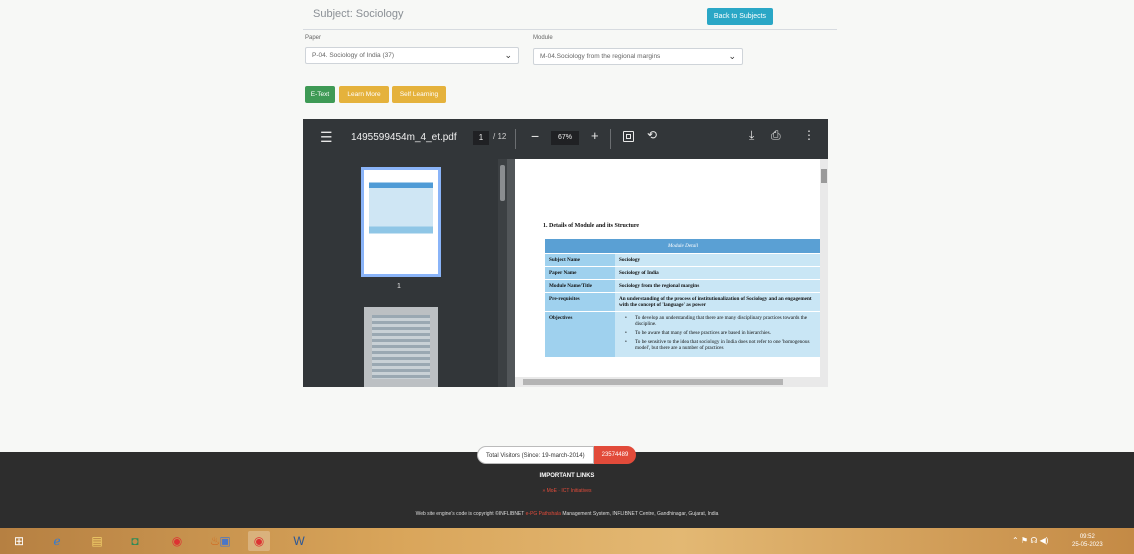 The width and height of the screenshot is (1134, 554). I want to click on table-value: Sociology, so click(718, 260).